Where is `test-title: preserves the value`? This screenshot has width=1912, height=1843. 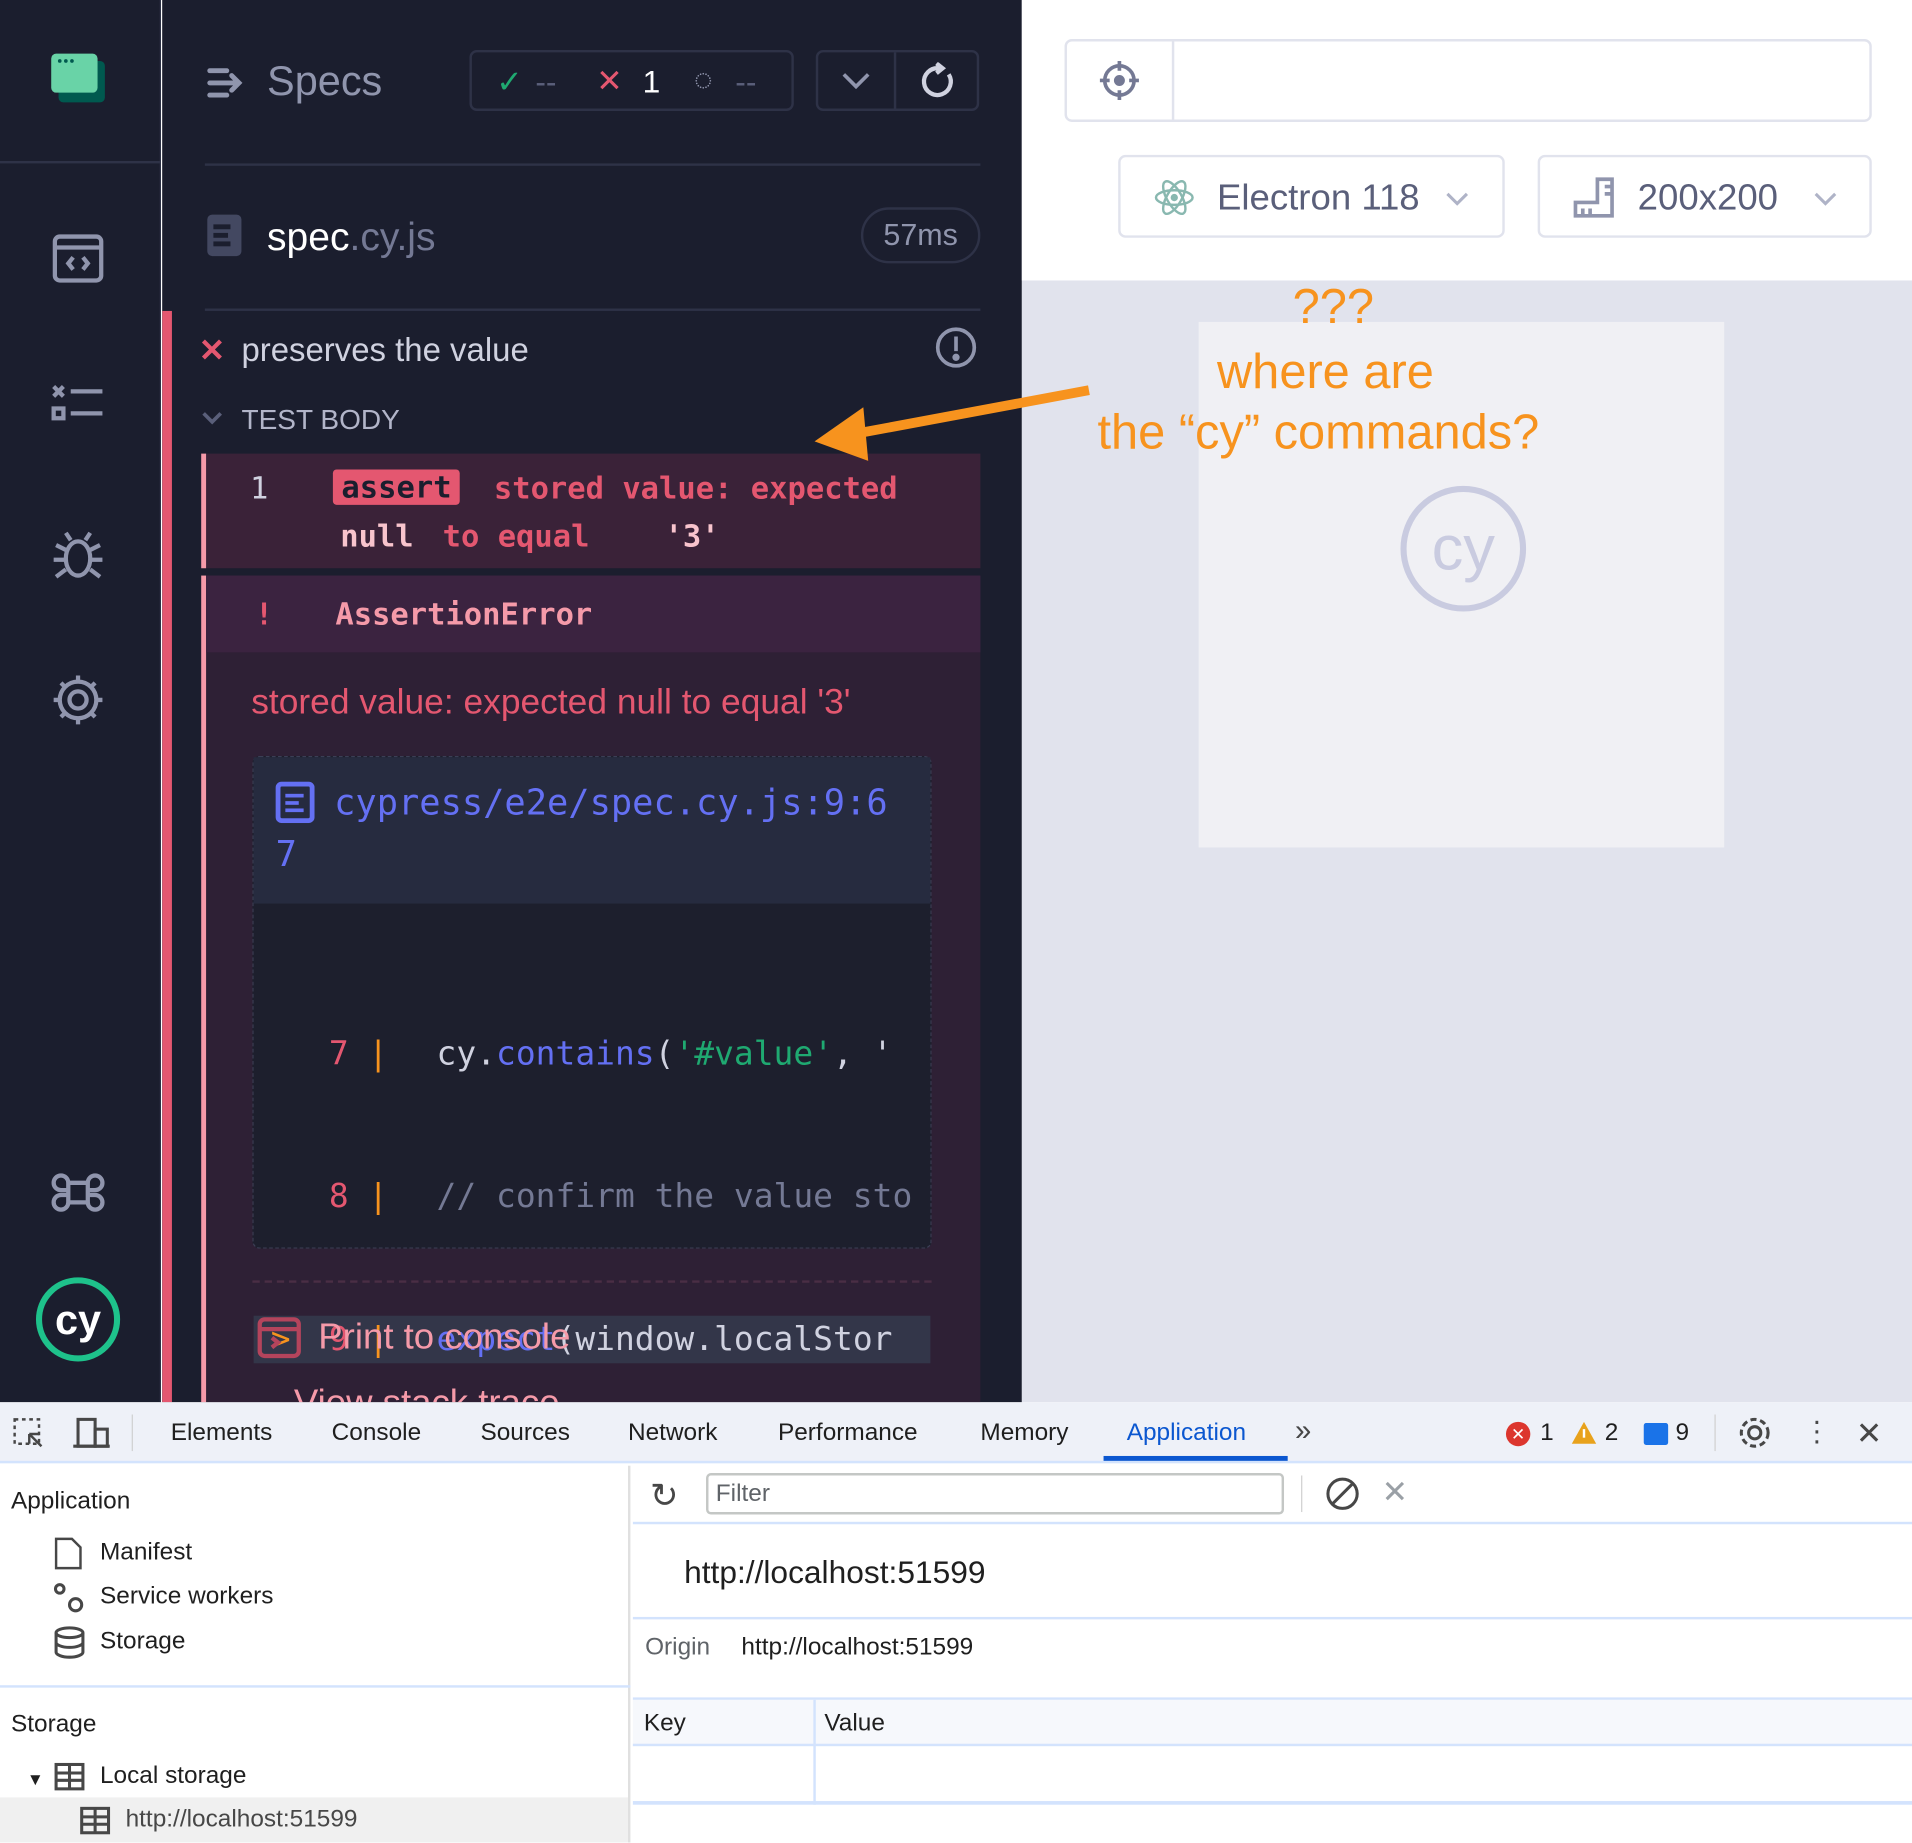 test-title: preserves the value is located at coordinates (384, 351).